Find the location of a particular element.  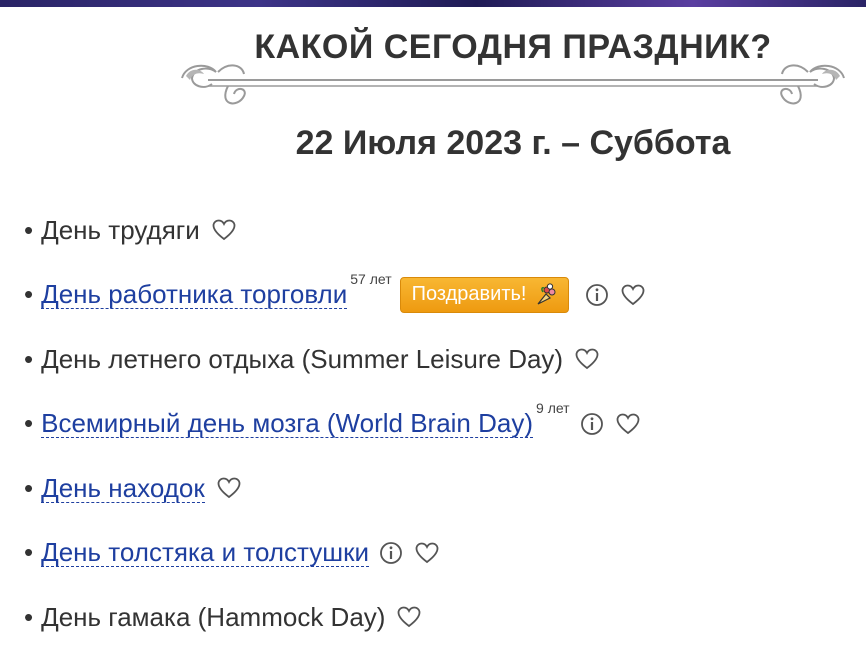

date-heading: 22 Июля 2023 г. – Суббота is located at coordinates (513, 143).